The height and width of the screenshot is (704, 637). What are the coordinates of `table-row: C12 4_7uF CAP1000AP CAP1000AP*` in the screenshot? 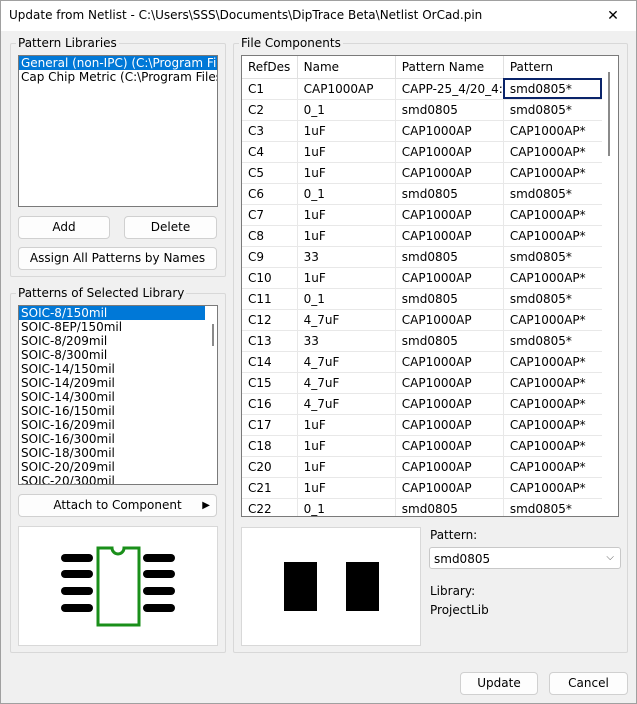 It's located at (430, 320).